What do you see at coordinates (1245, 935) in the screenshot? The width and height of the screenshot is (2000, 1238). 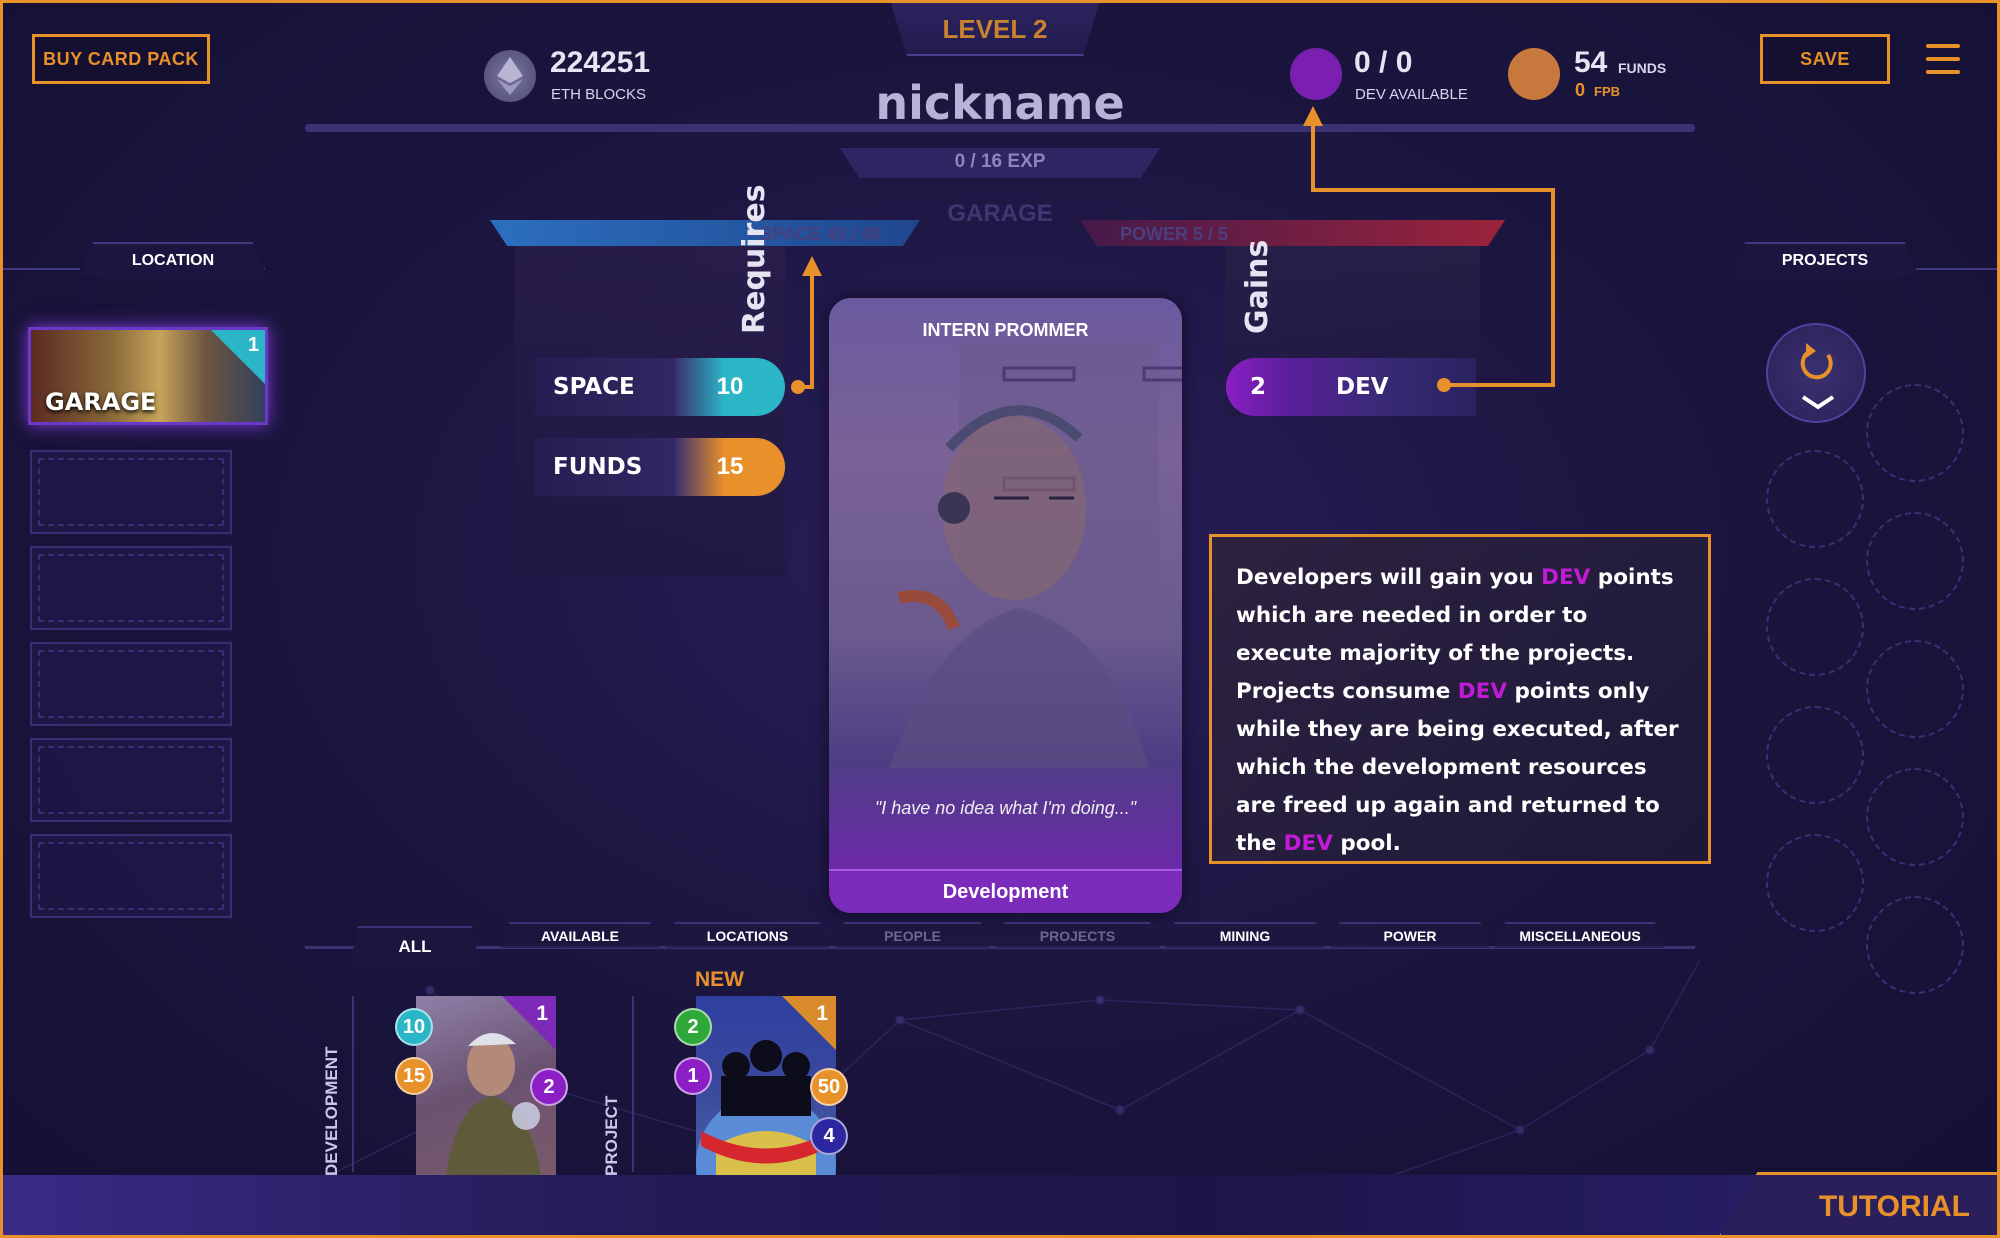 I see `tab-mining: MINING` at bounding box center [1245, 935].